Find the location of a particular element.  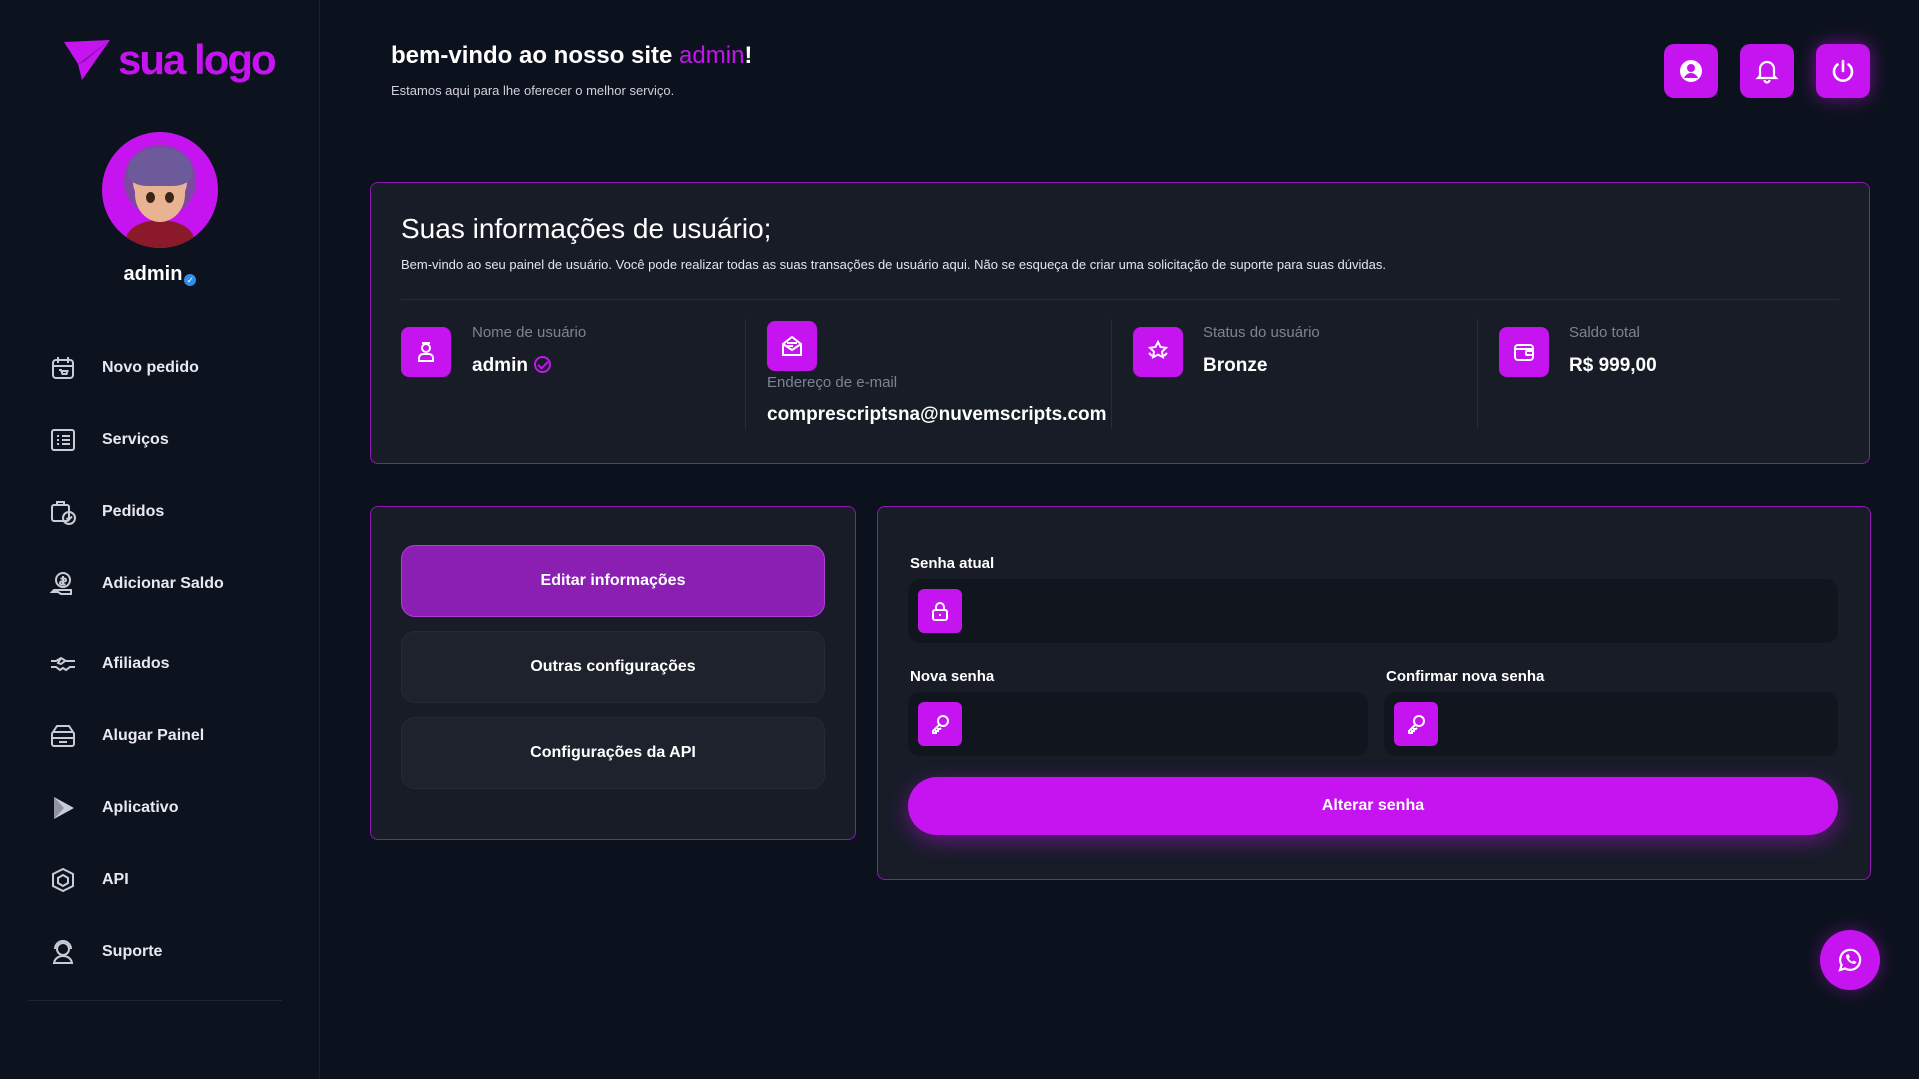

current-password-field is located at coordinates (1373, 611).